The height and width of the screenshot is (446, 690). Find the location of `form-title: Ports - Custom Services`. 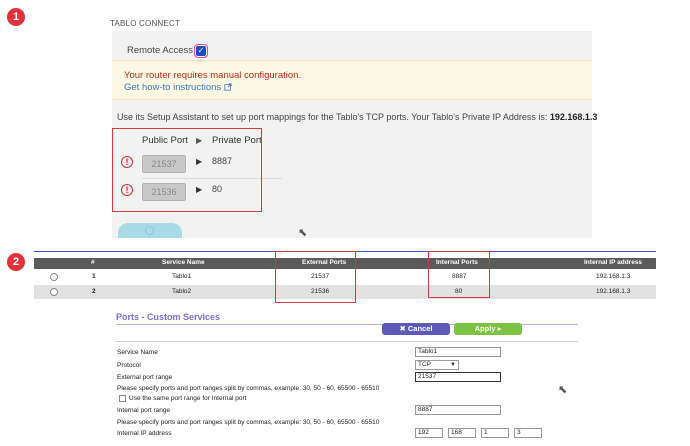

form-title: Ports - Custom Services is located at coordinates (168, 317).